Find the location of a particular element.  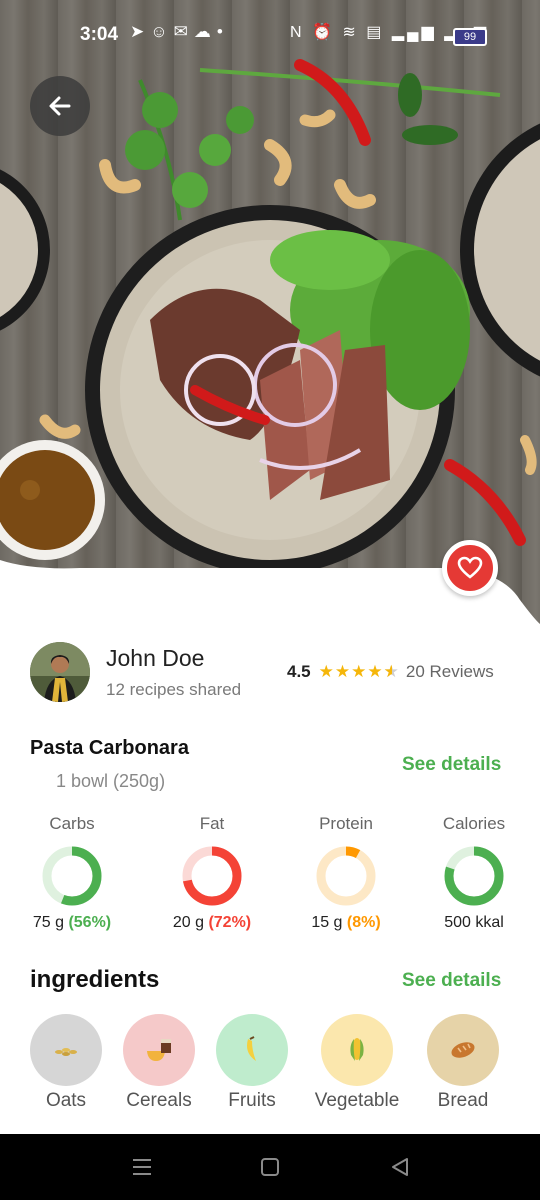

nutrient-fat: Fat 20 g (72%) is located at coordinates (212, 873).